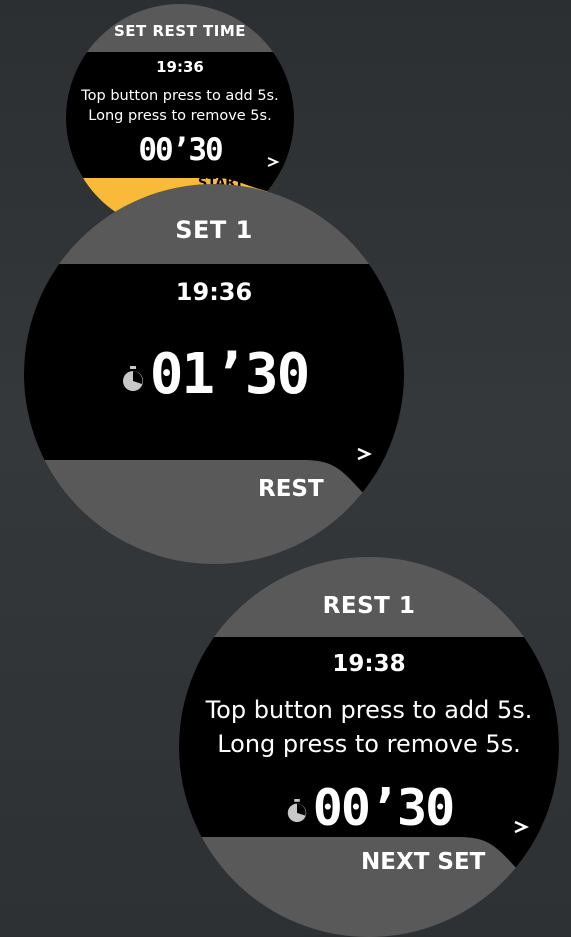 The image size is (571, 937). Describe the element at coordinates (214, 230) in the screenshot. I see `screen-title: SET 1` at that location.